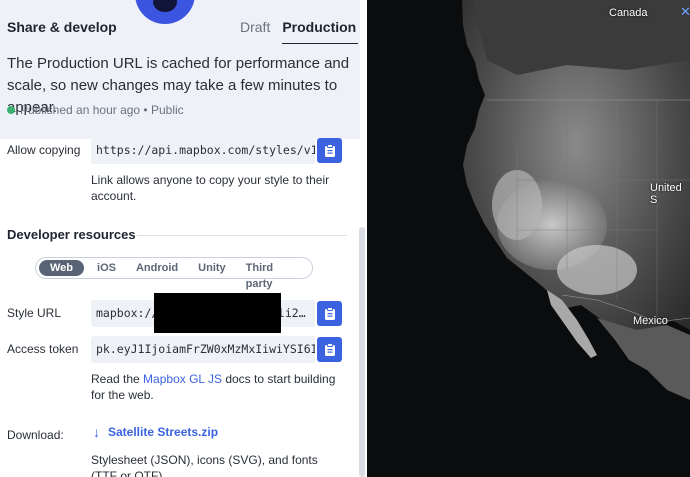 The image size is (690, 477). I want to click on tab-draft: Draft, so click(255, 31).